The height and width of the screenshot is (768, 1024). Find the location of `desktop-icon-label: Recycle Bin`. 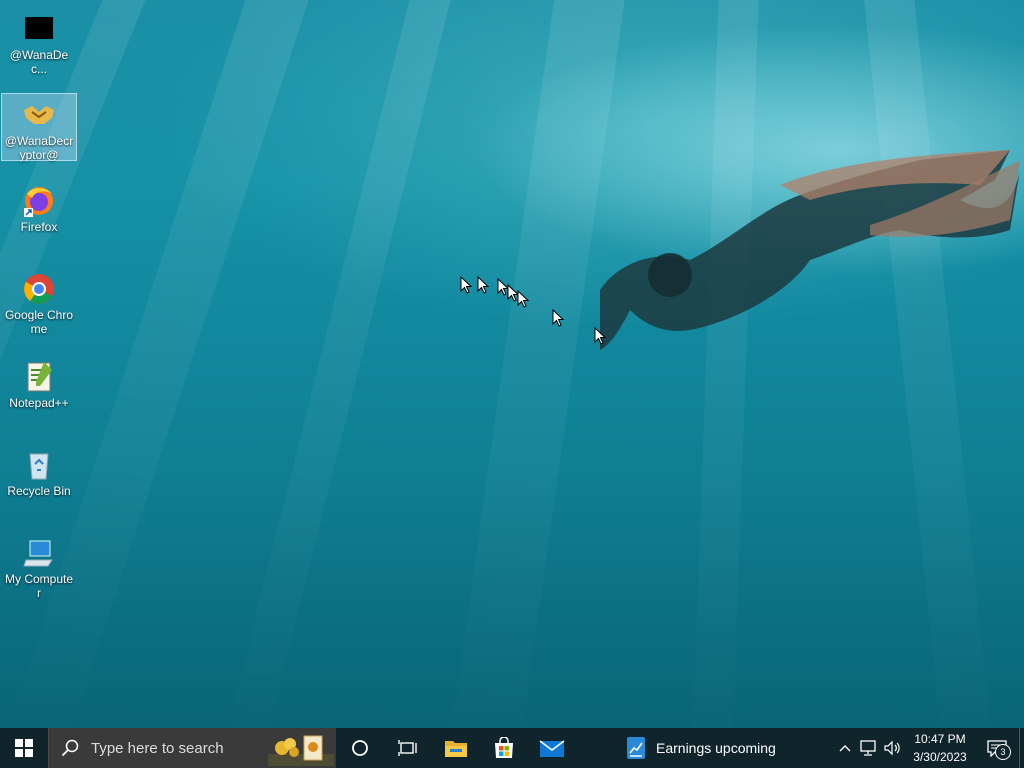

desktop-icon-label: Recycle Bin is located at coordinates (39, 491).